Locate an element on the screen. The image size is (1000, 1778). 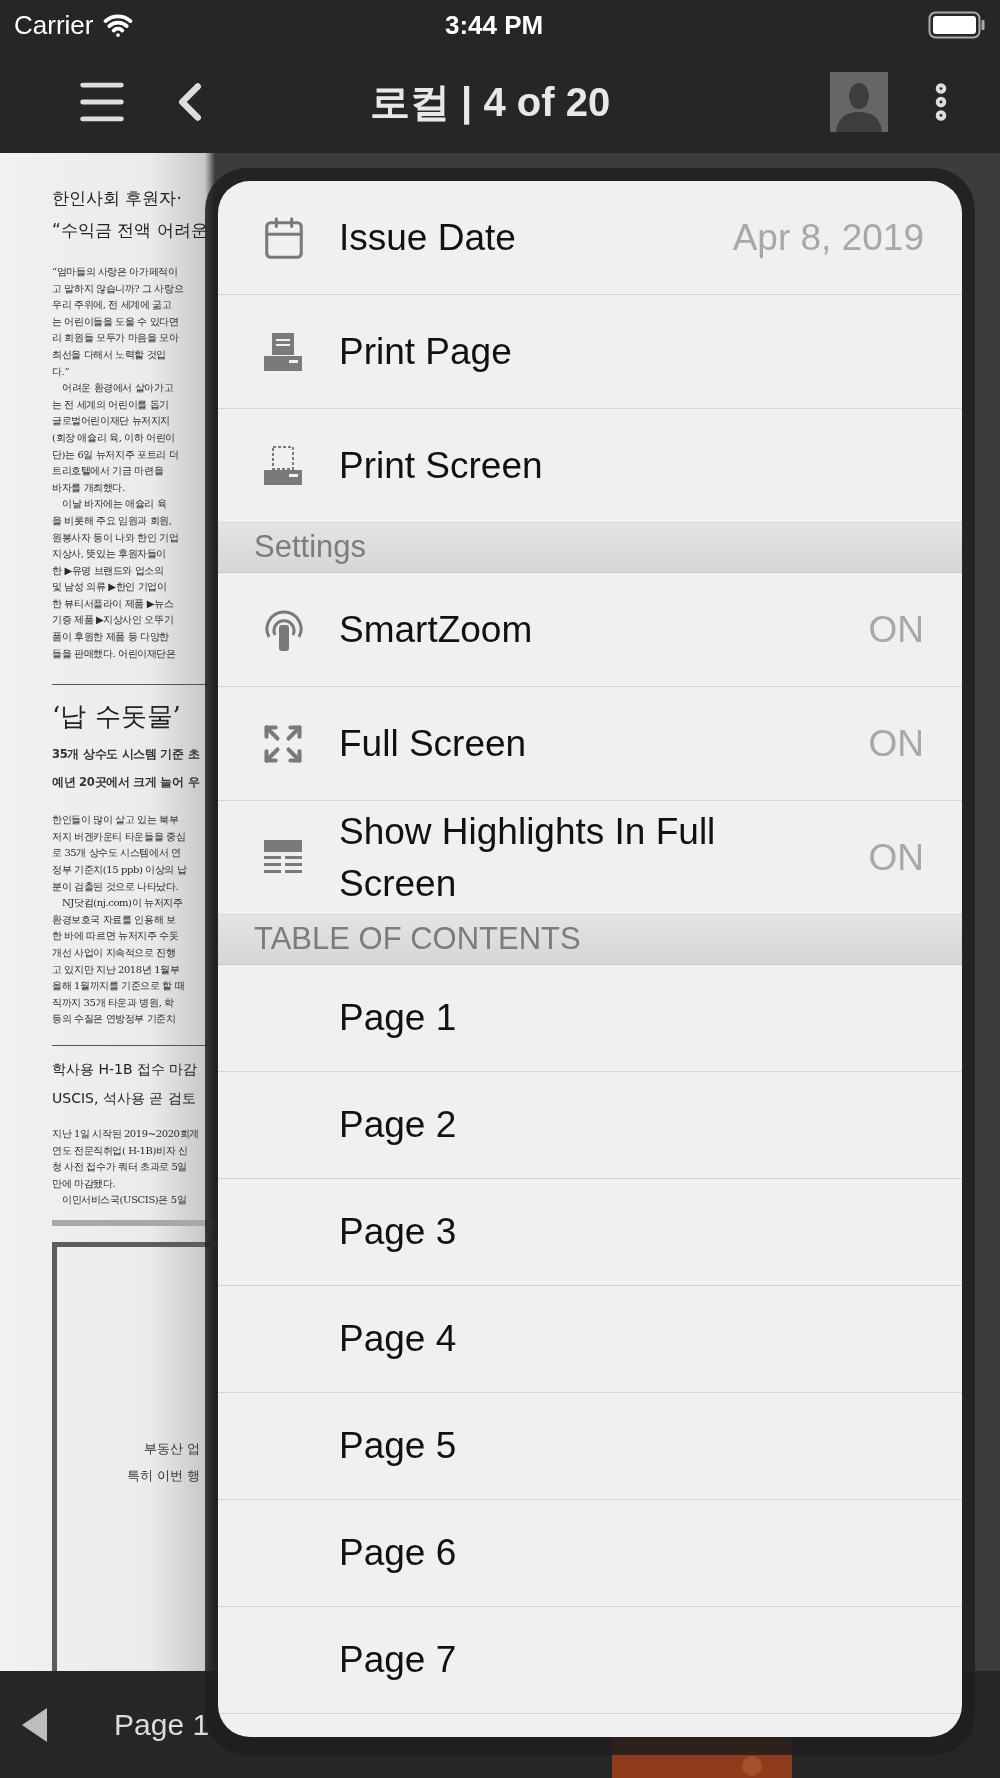
menu-item-label: Issue Date is located at coordinates (427, 237).